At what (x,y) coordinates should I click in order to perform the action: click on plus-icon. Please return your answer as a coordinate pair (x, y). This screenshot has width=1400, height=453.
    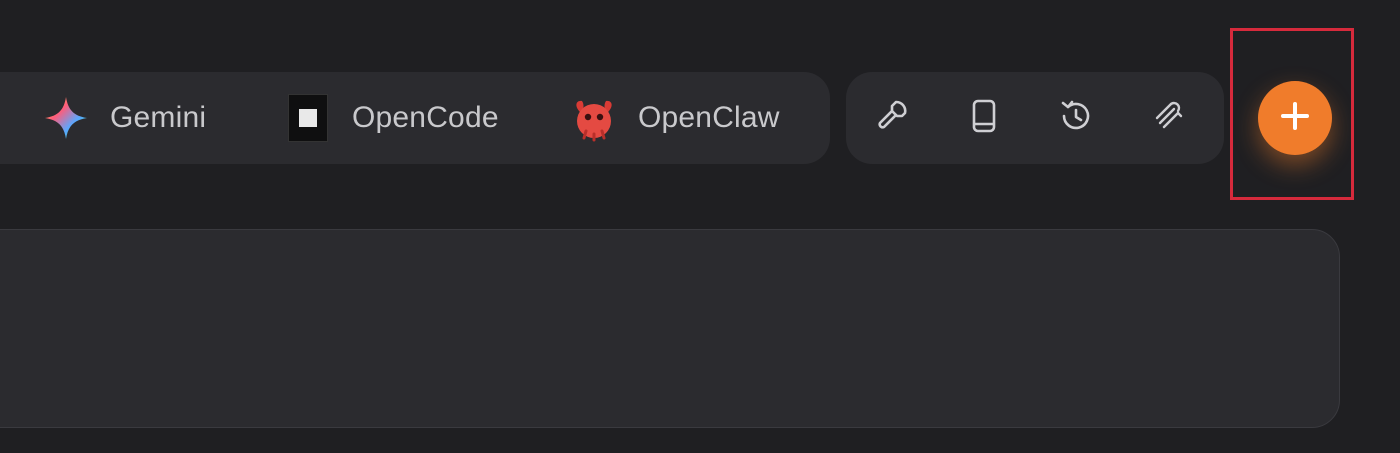
    Looking at the image, I should click on (1295, 118).